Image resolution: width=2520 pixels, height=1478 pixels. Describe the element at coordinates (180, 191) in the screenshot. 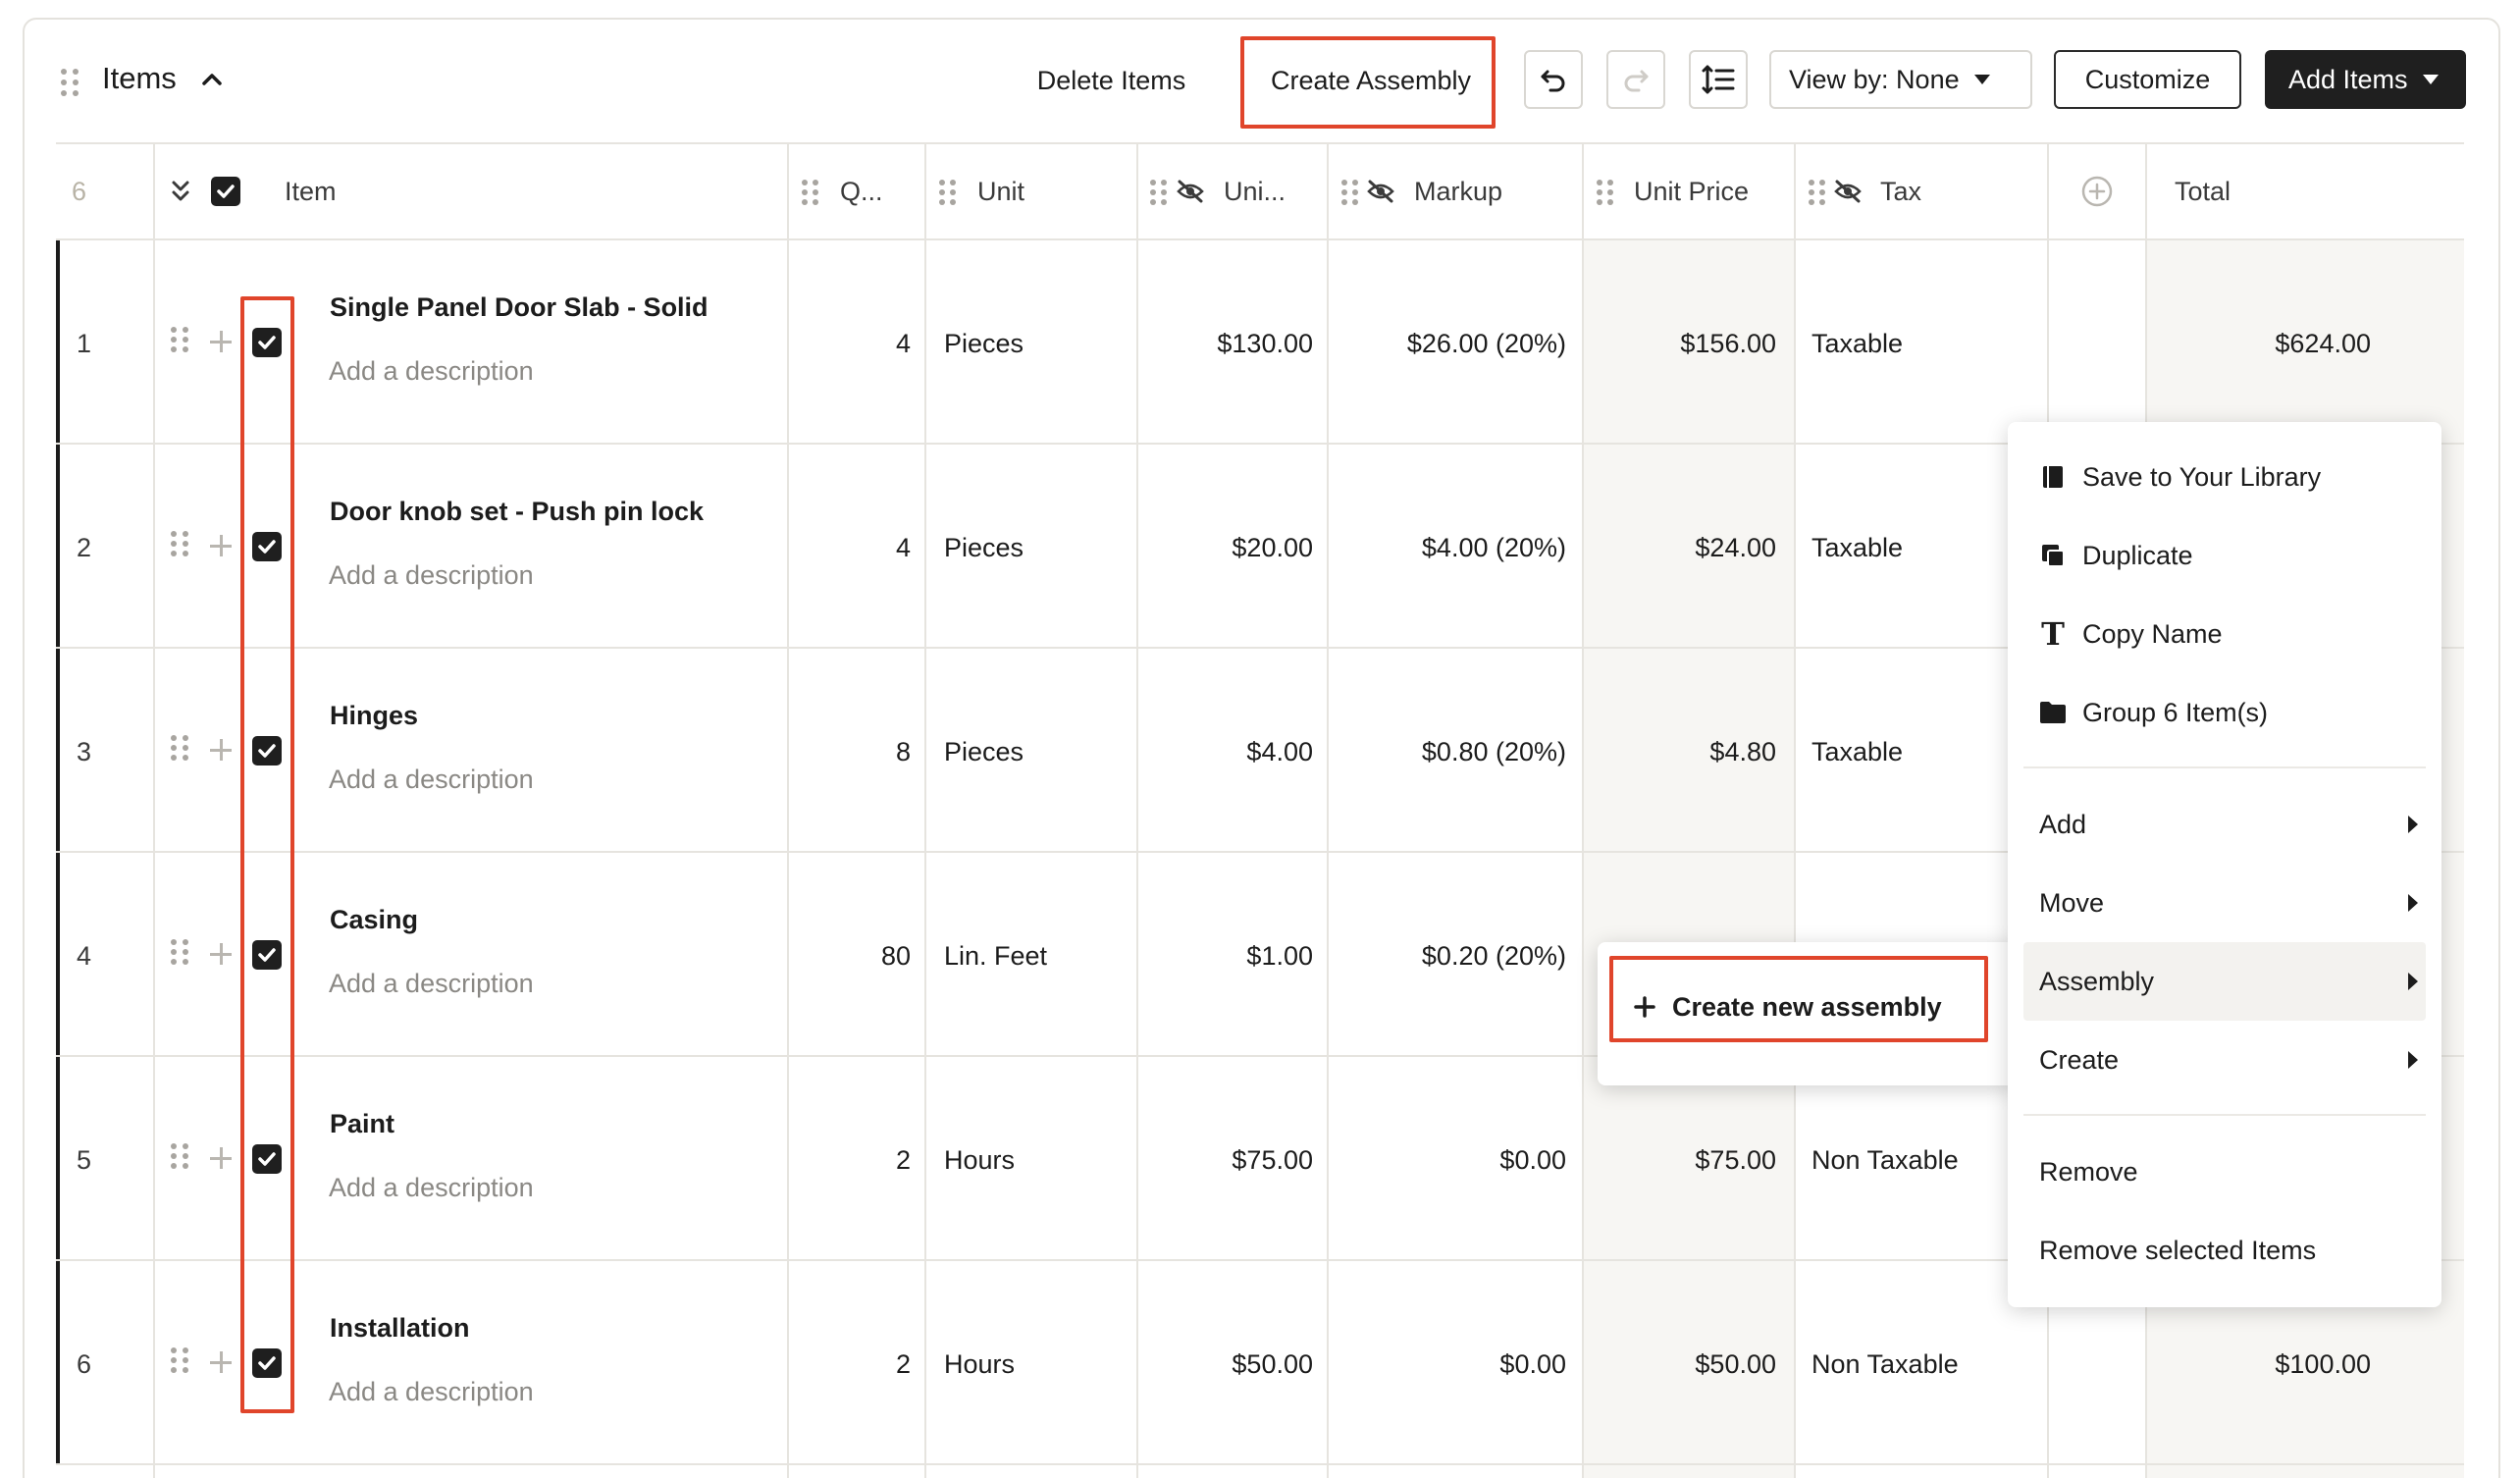

I see `collapse-all-icon` at that location.